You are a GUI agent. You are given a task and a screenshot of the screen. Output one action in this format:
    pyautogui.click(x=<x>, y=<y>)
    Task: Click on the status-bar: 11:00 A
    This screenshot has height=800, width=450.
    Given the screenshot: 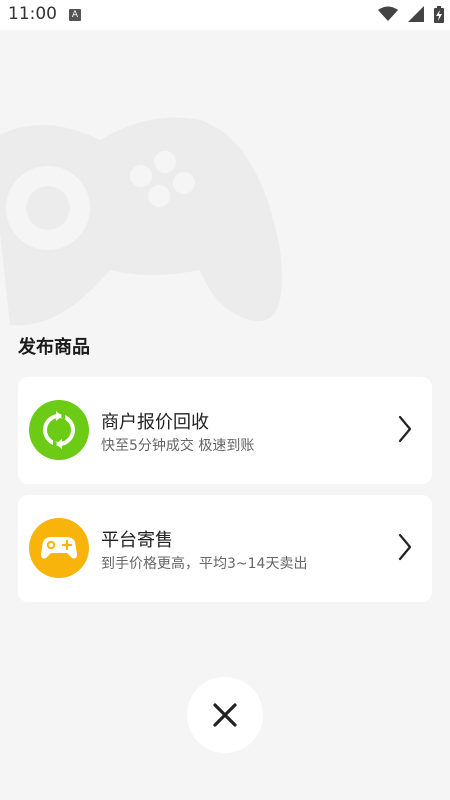 What is the action you would take?
    pyautogui.click(x=225, y=15)
    